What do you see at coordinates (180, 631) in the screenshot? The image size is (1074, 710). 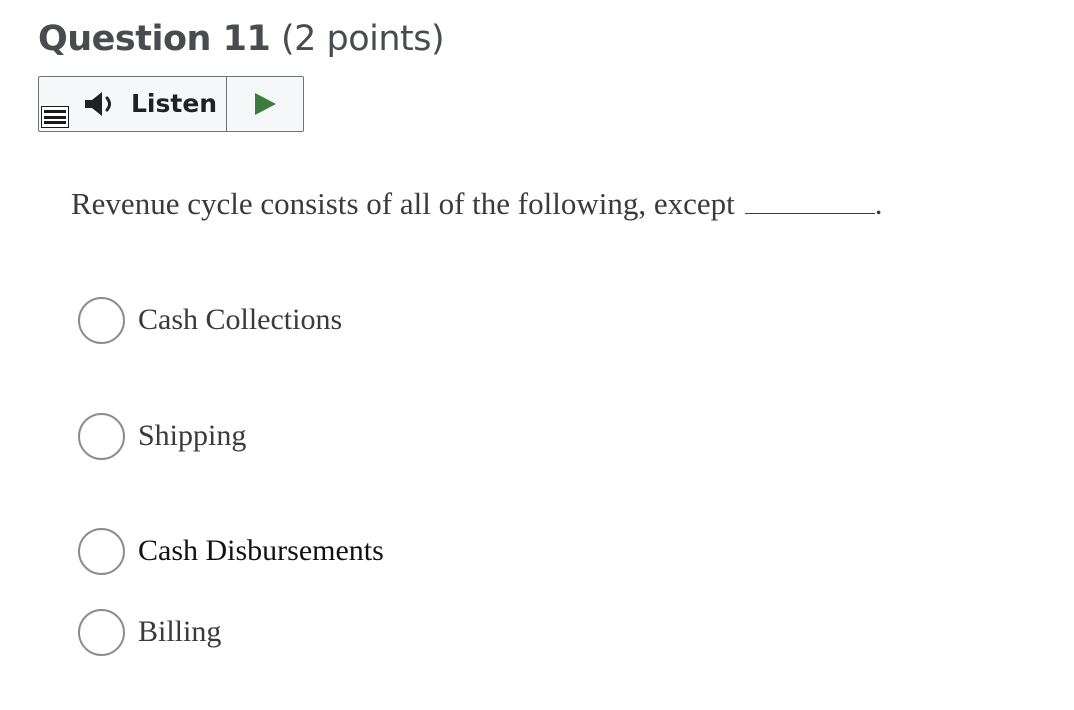 I see `option-label: Billing` at bounding box center [180, 631].